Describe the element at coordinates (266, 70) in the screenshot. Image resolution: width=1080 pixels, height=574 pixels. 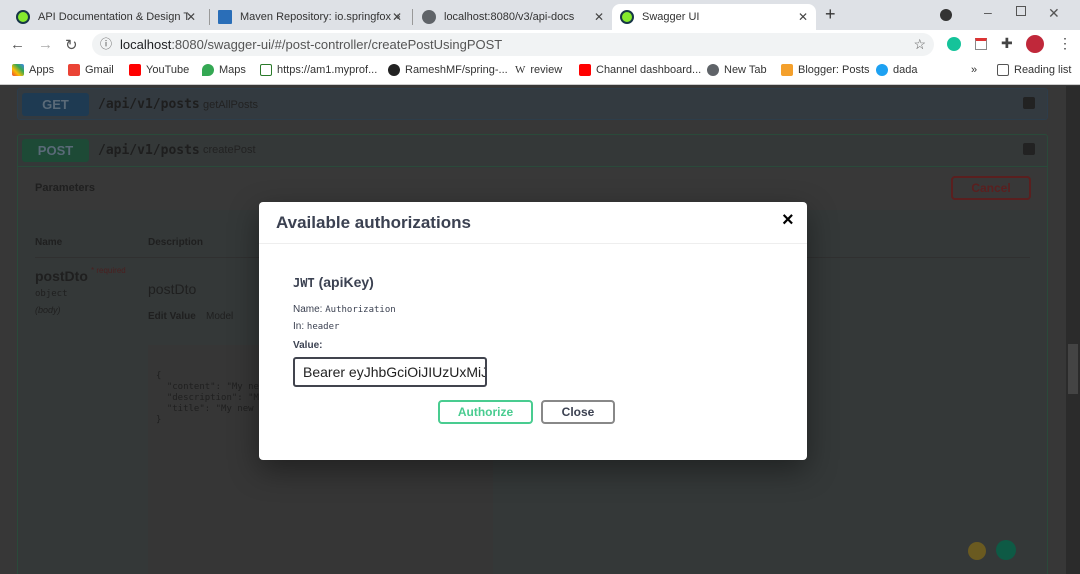
I see `envelope-icon` at that location.